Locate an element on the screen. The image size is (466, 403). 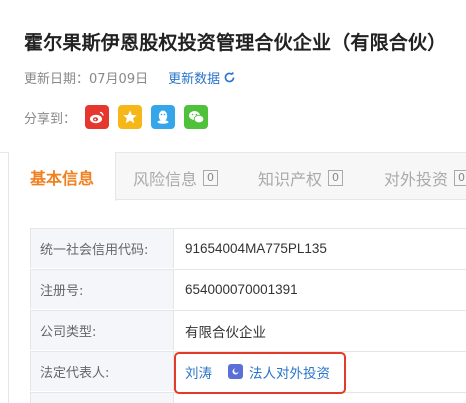
info-label: 公司类型: is located at coordinates (102, 330).